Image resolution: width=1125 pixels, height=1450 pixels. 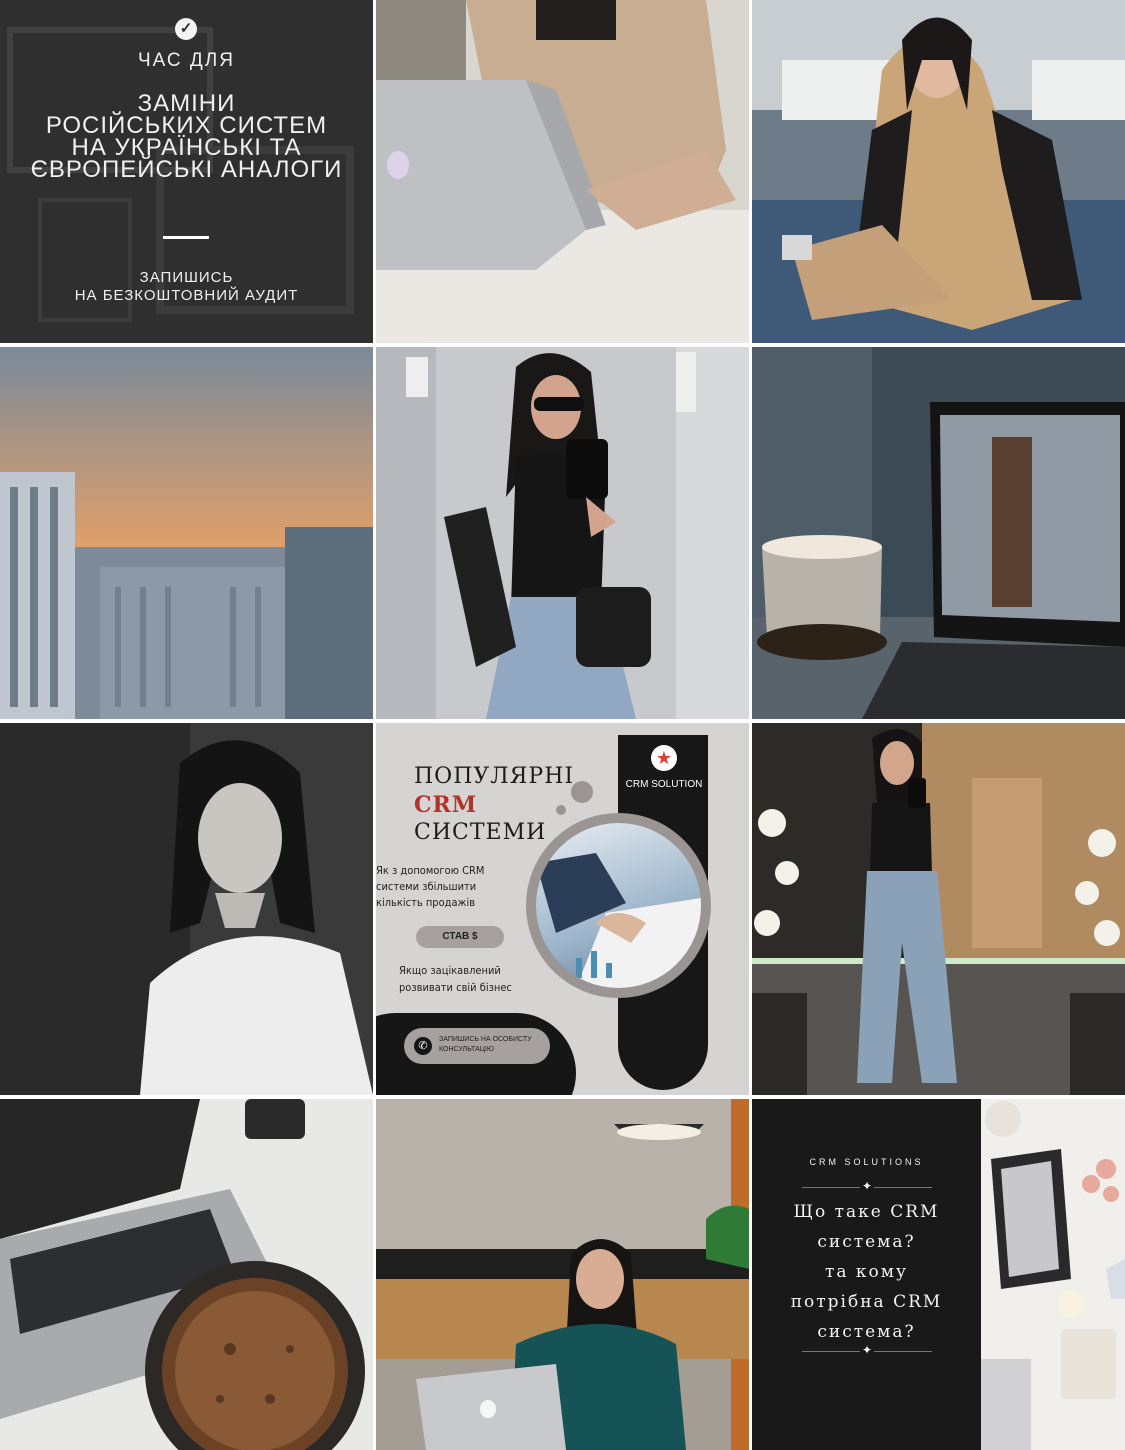 What do you see at coordinates (186, 237) in the screenshot?
I see `divider` at bounding box center [186, 237].